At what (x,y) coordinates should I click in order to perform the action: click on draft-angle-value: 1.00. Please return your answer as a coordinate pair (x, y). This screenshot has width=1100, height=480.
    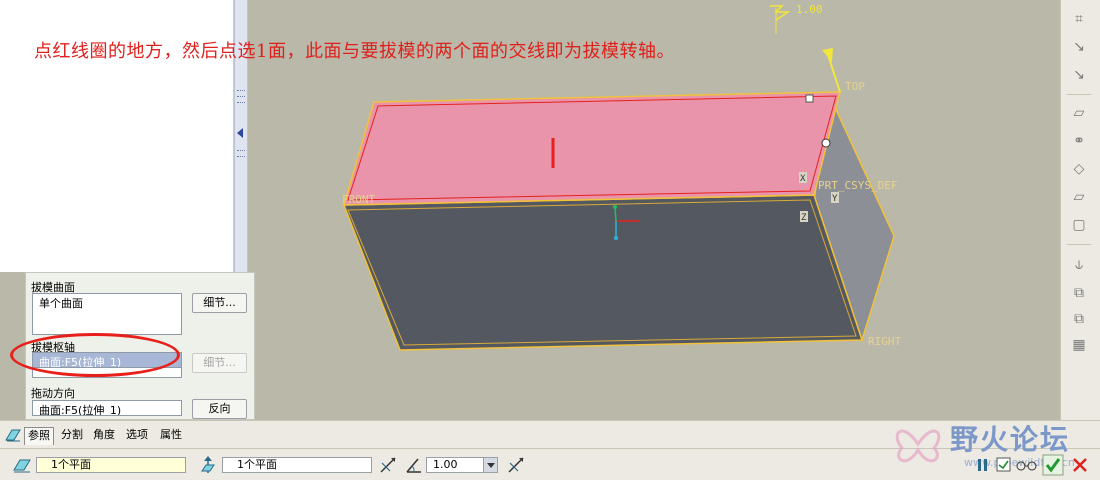
    Looking at the image, I should click on (445, 464).